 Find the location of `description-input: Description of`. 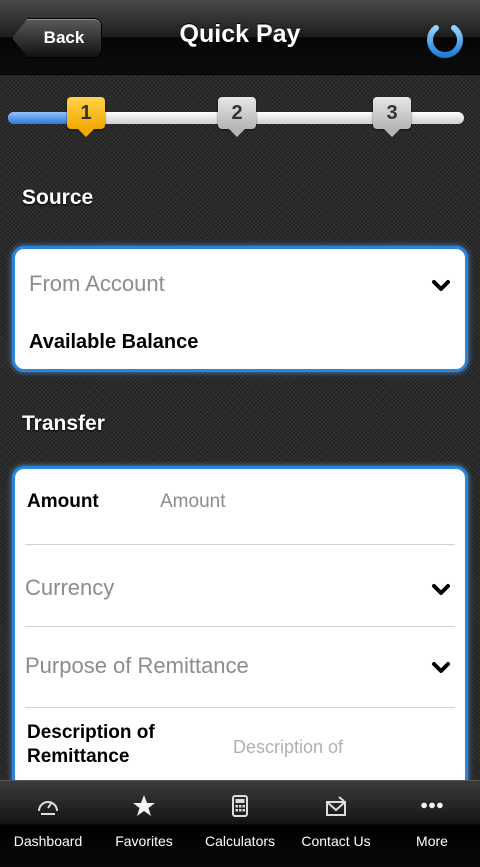

description-input: Description of is located at coordinates (288, 747).